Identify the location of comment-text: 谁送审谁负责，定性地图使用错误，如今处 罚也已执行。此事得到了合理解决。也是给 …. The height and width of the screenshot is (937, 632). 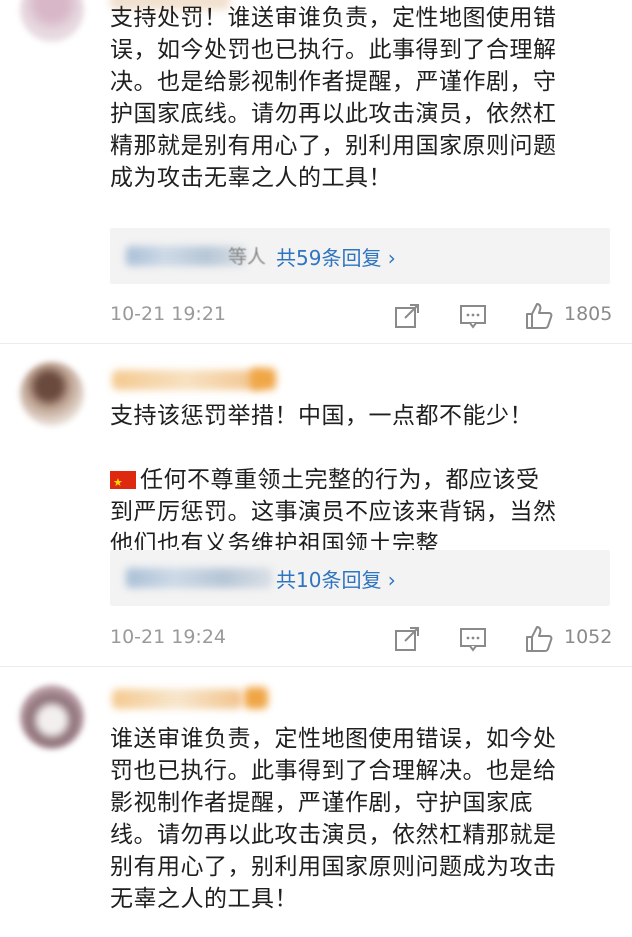
(333, 819).